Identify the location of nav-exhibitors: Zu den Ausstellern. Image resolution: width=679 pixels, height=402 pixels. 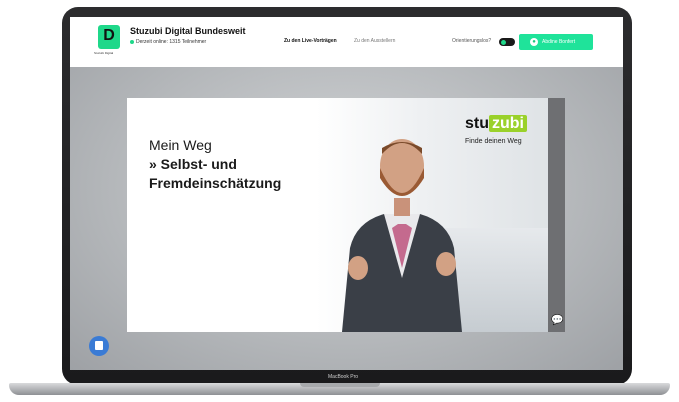
(374, 41).